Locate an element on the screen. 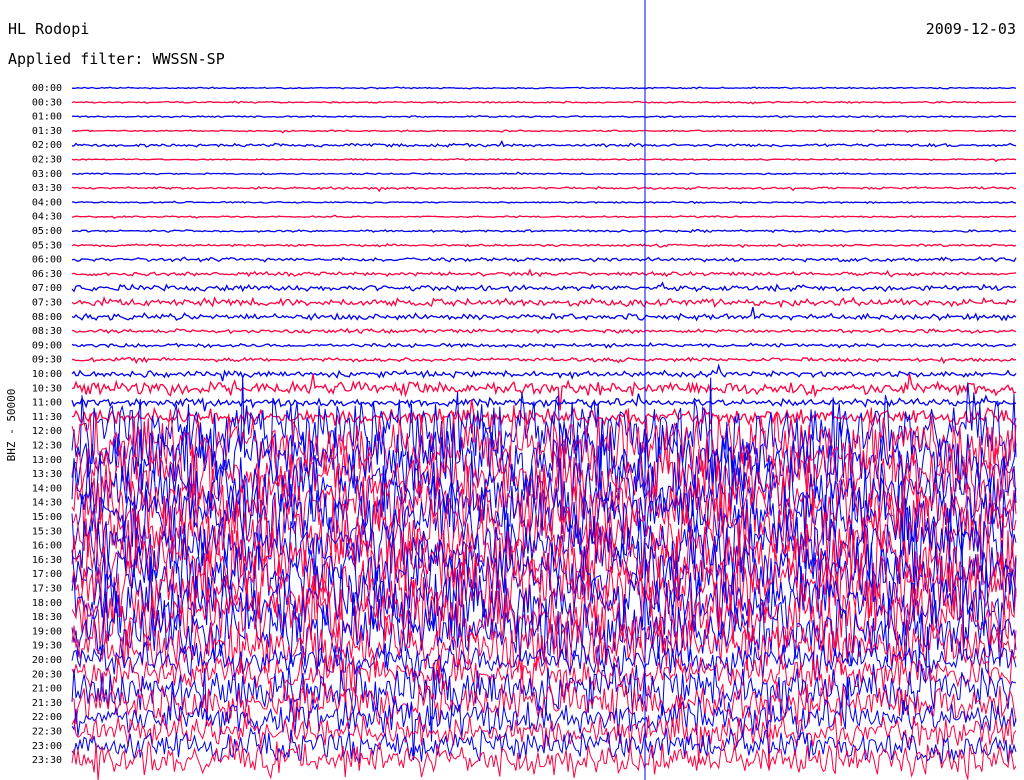 The height and width of the screenshot is (780, 1024). hour-label: 20:00 is located at coordinates (47, 660).